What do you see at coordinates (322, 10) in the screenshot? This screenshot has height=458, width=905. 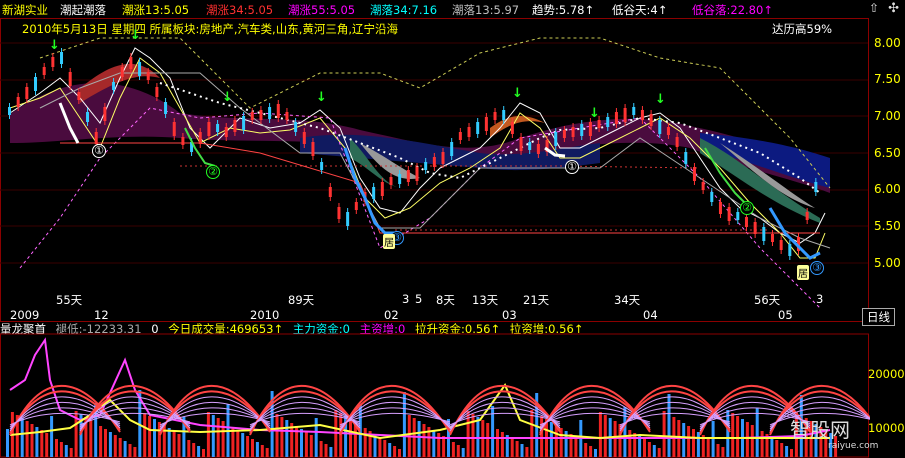 I see `tide55-value: 潮涨55:5.05` at bounding box center [322, 10].